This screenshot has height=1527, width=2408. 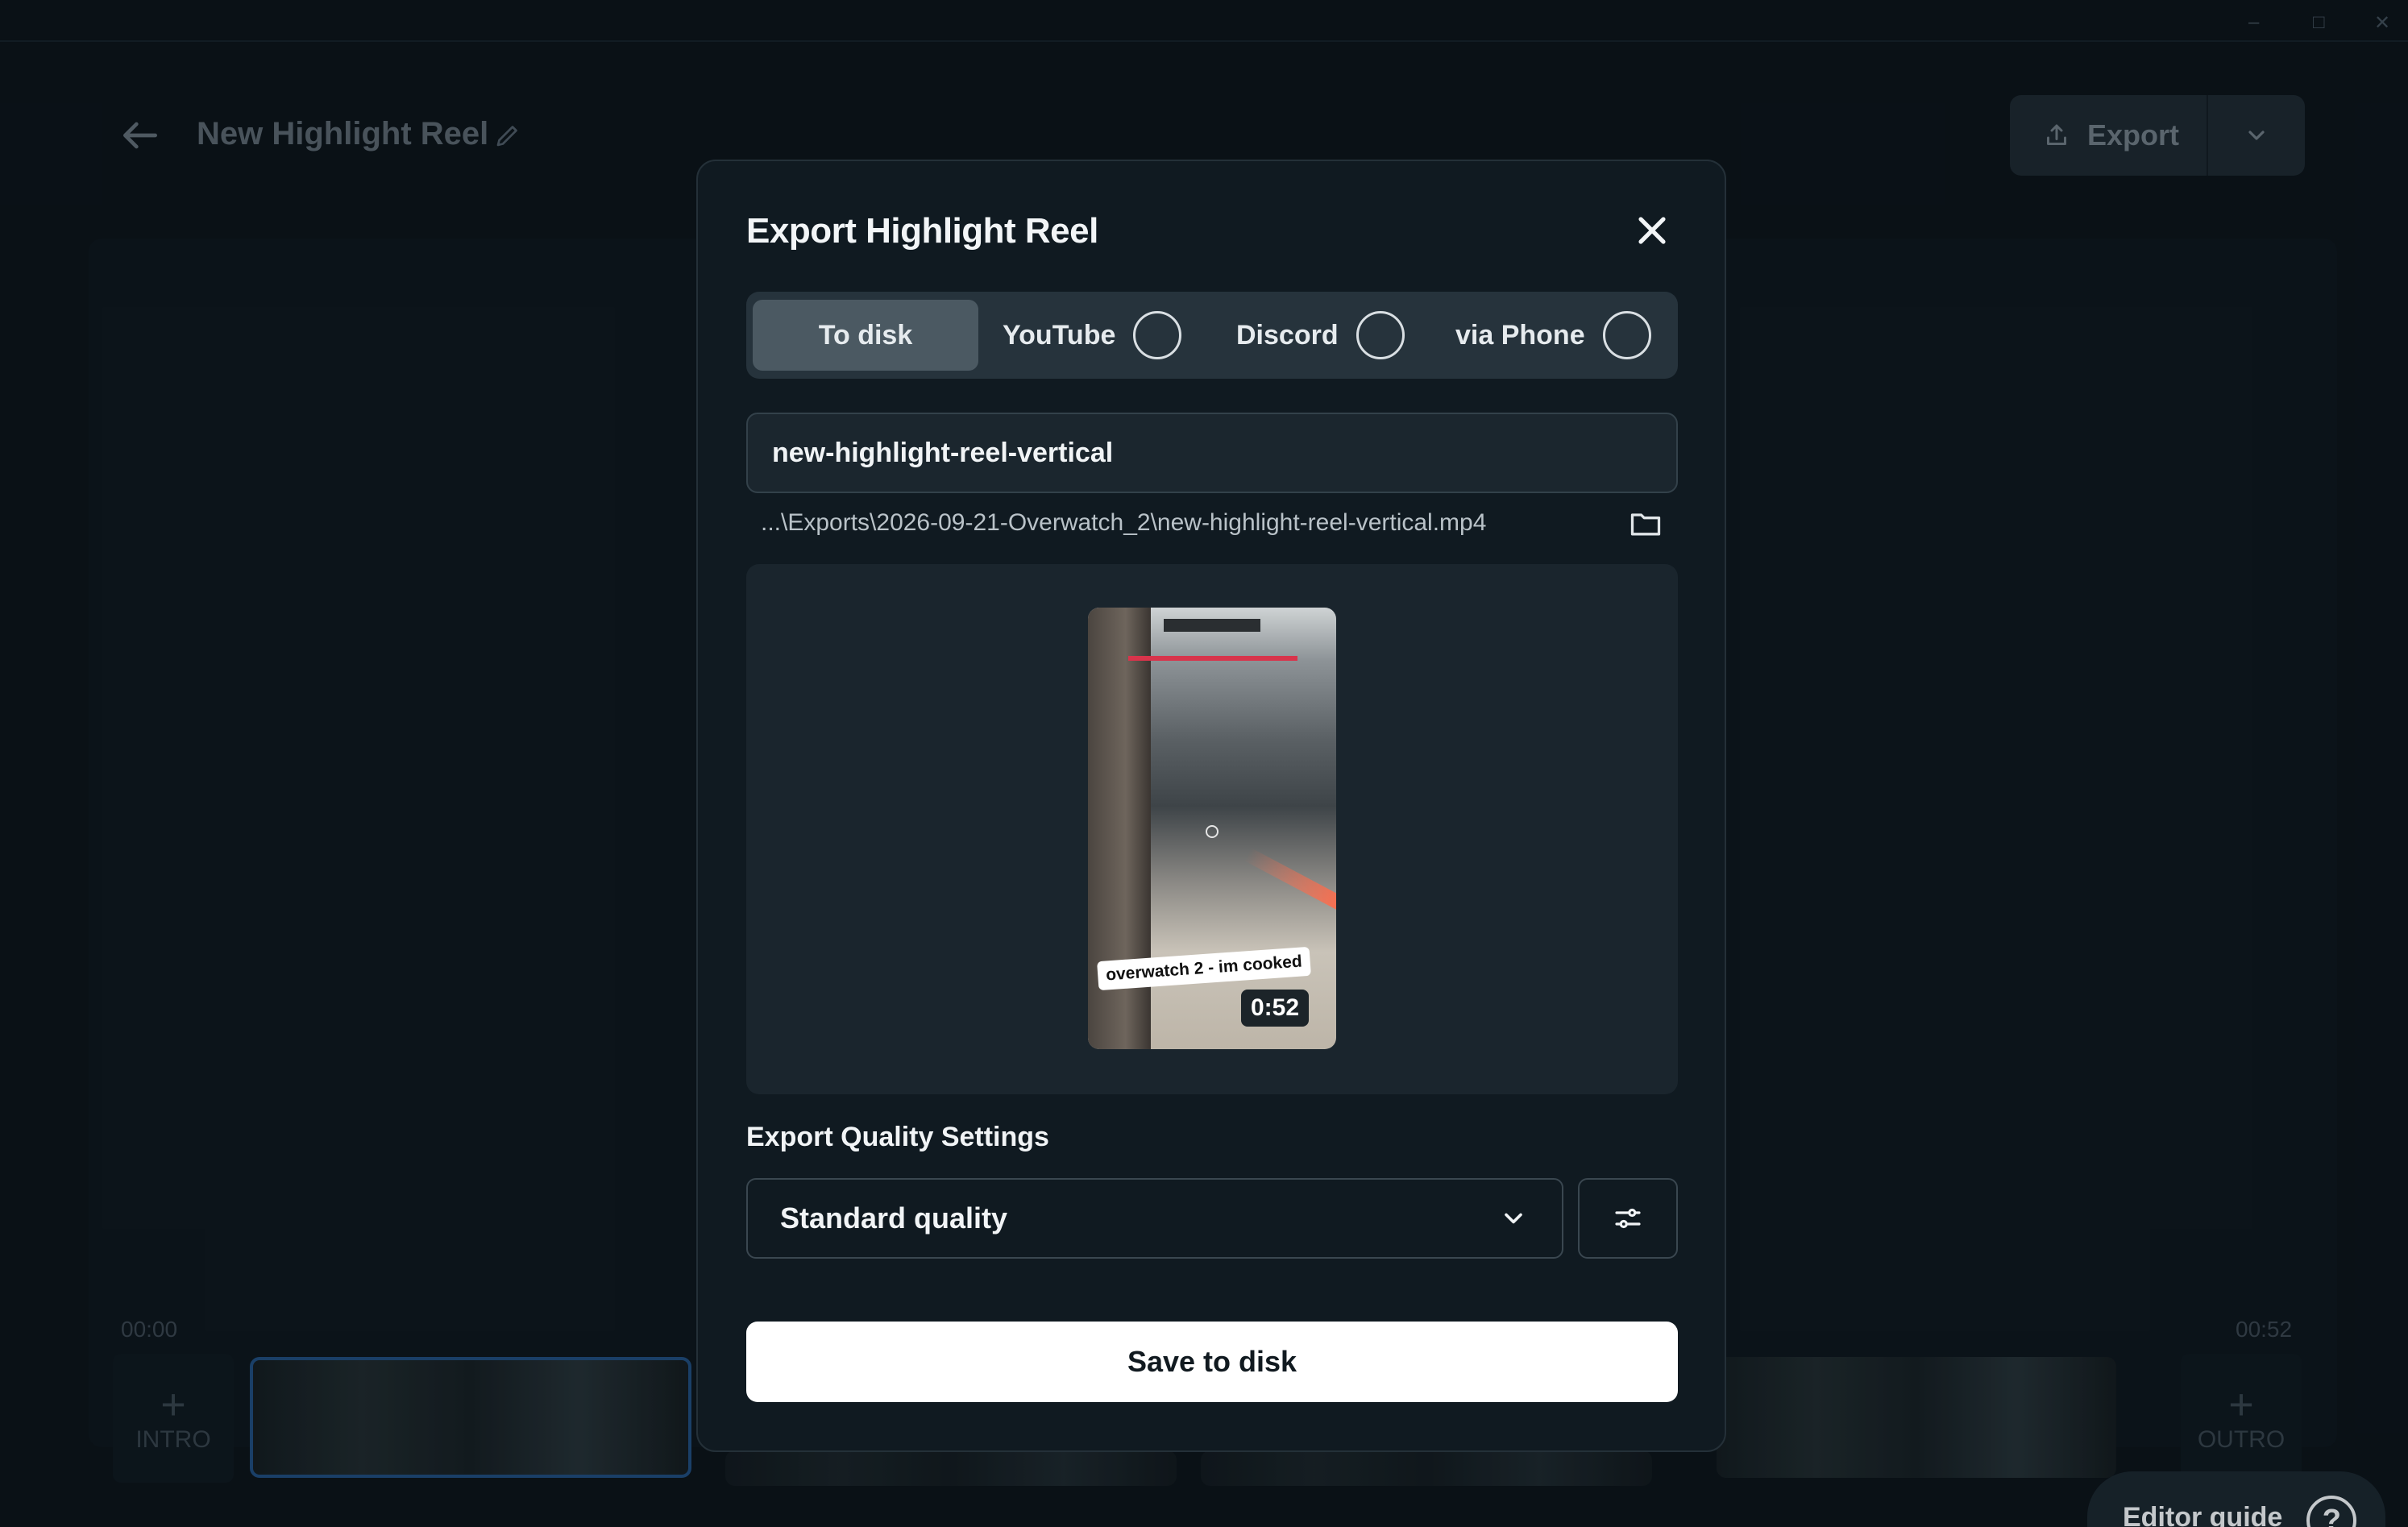 What do you see at coordinates (1289, 881) in the screenshot?
I see `game-beam` at bounding box center [1289, 881].